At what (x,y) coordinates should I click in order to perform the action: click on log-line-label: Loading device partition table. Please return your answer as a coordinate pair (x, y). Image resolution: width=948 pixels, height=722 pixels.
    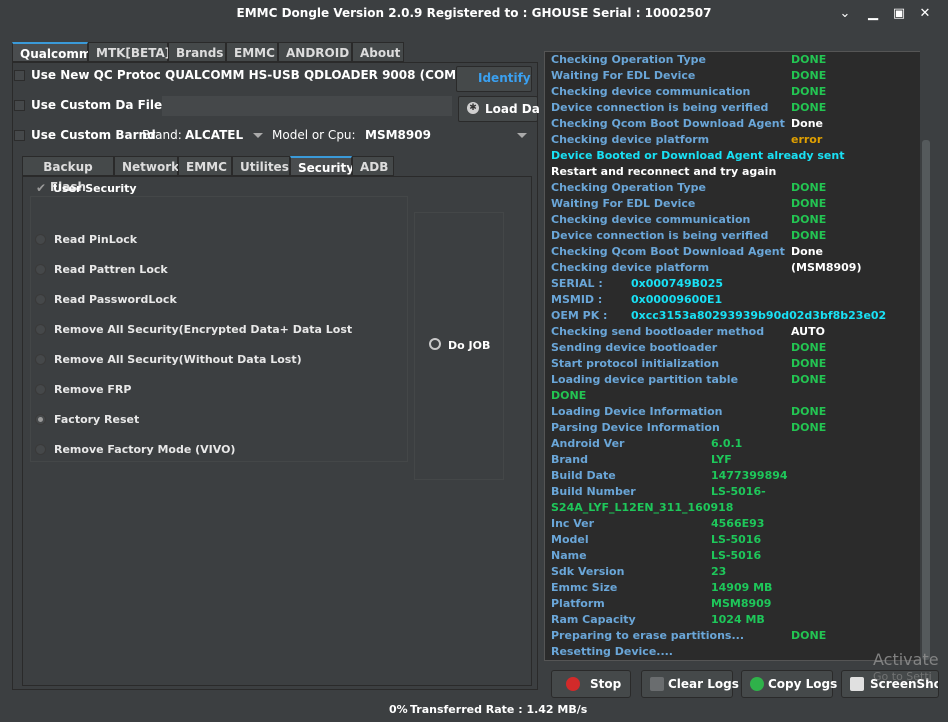
    Looking at the image, I should click on (645, 379).